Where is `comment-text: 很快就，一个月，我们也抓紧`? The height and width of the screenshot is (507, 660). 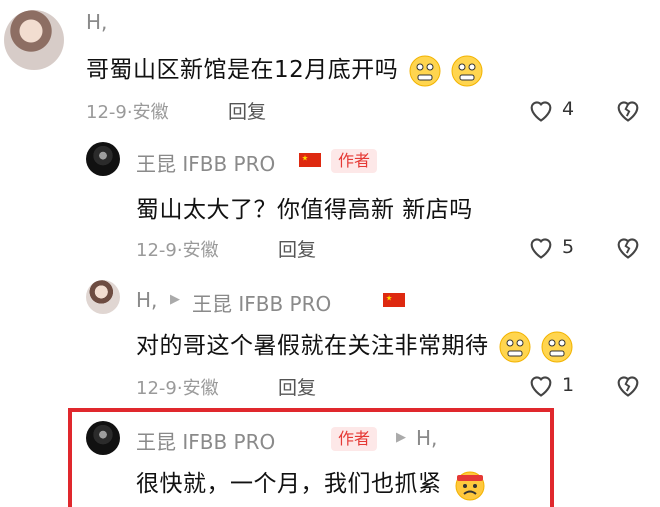 comment-text: 很快就，一个月，我们也抓紧 is located at coordinates (311, 483).